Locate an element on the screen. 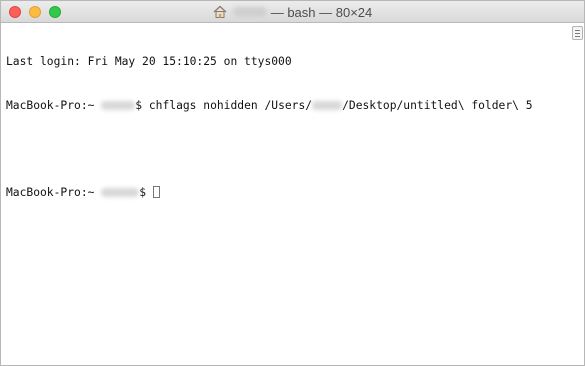  terminal-line-empty is located at coordinates (288, 149).